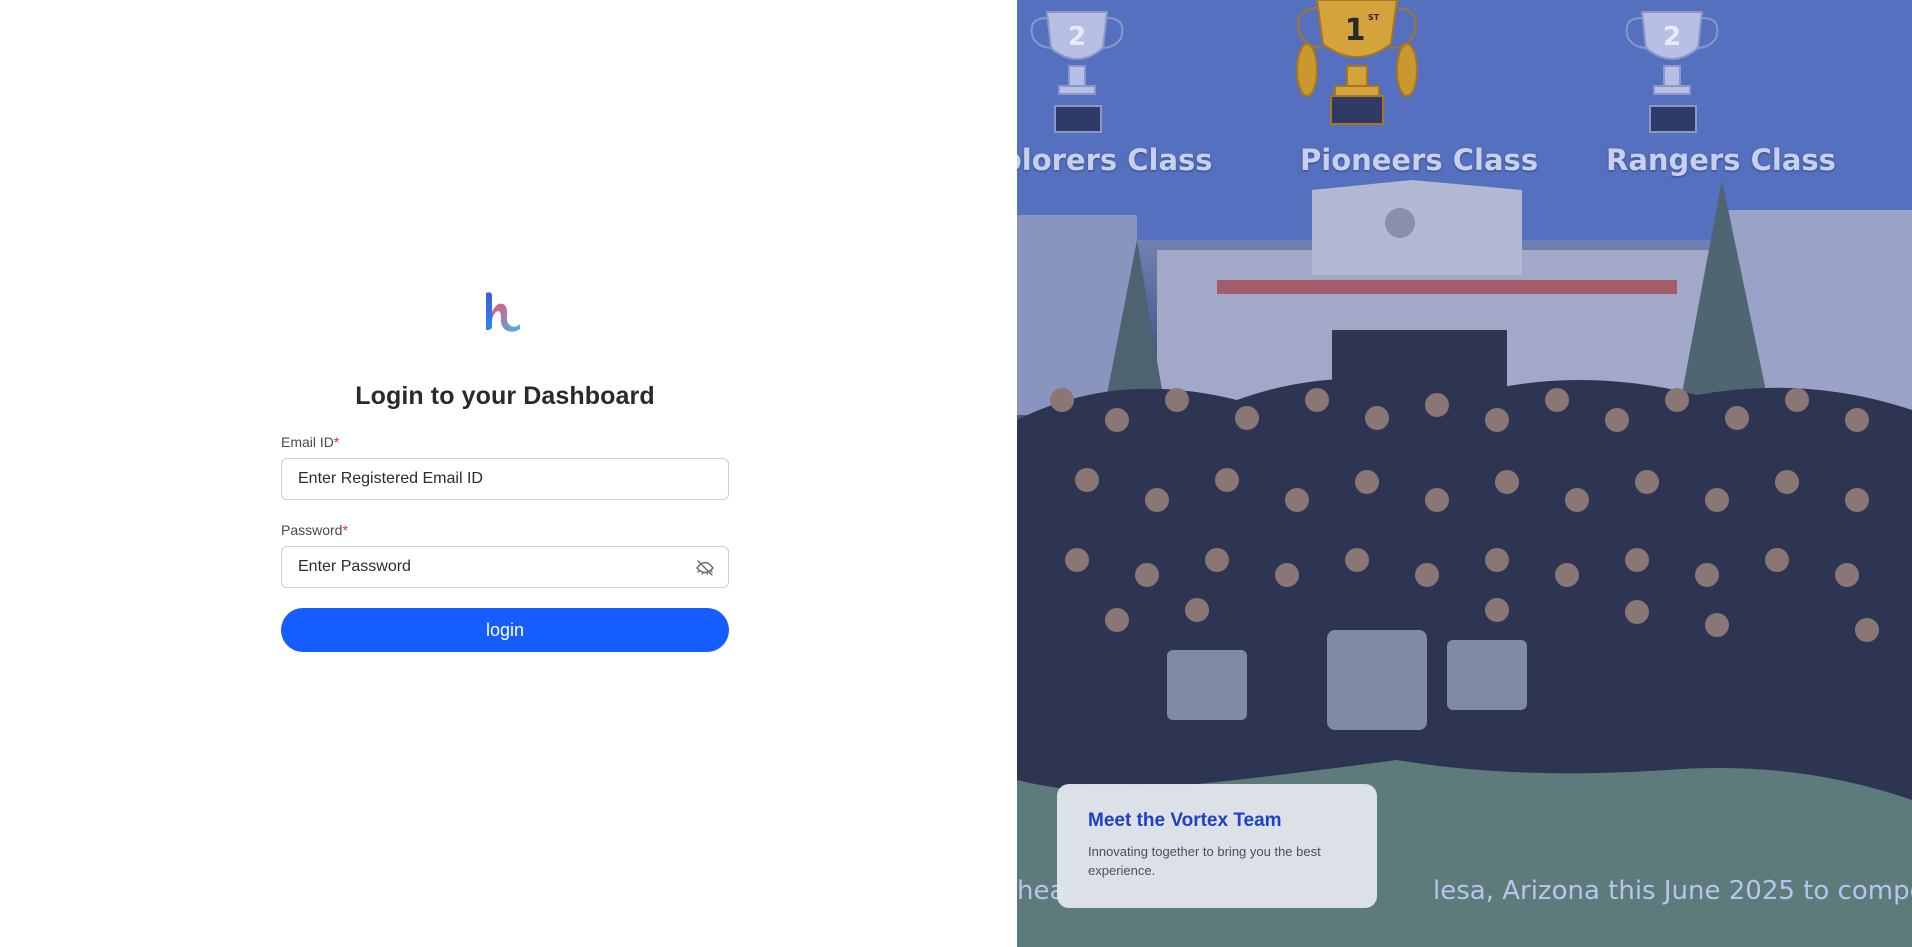  Describe the element at coordinates (1185, 820) in the screenshot. I see `team-card-title: Meet the Vortex Team` at that location.